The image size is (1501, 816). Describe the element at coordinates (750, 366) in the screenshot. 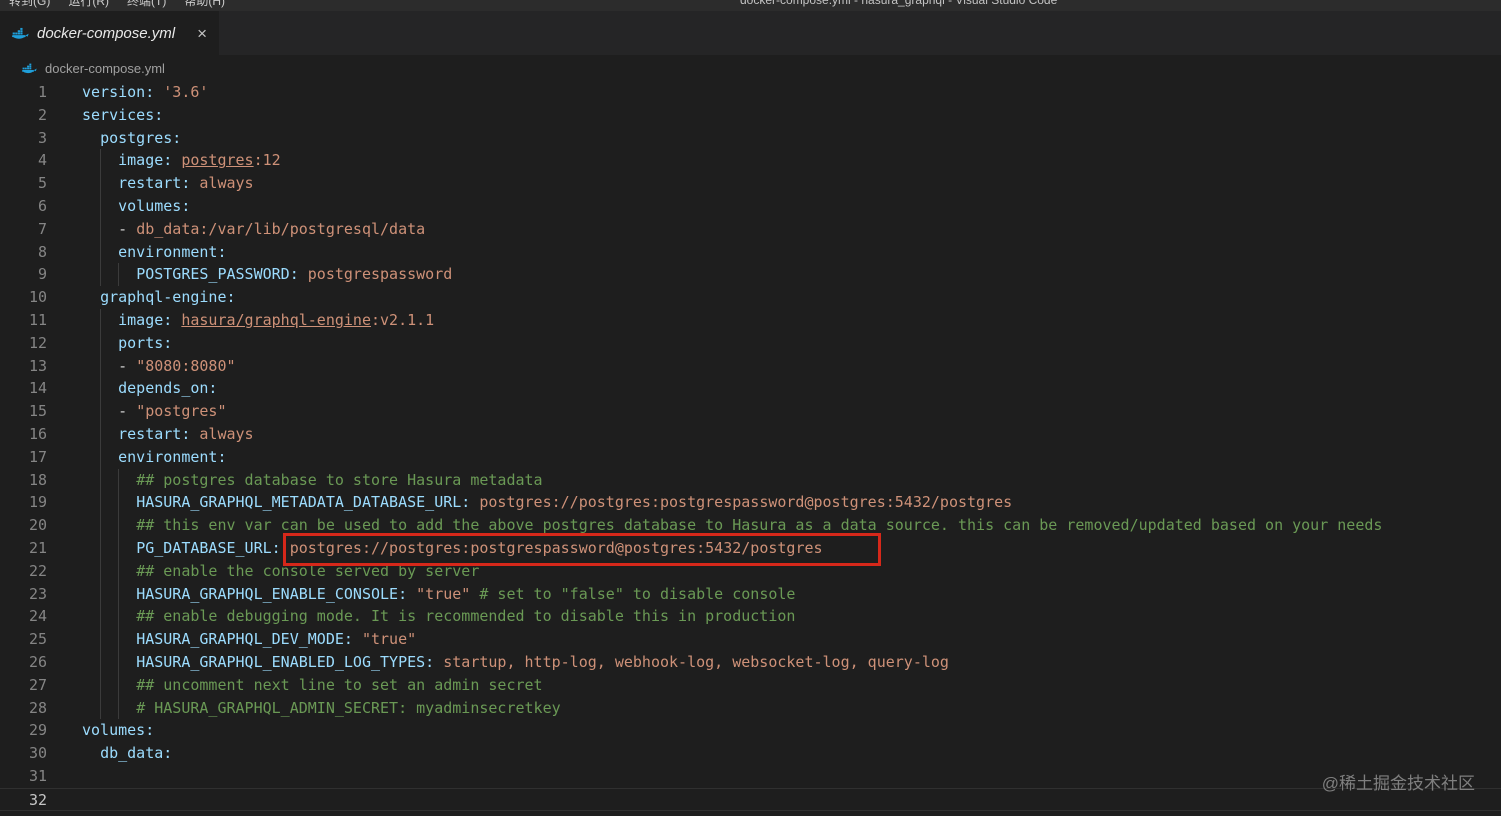

I see `code-line: 13 - "8080:8080"` at that location.